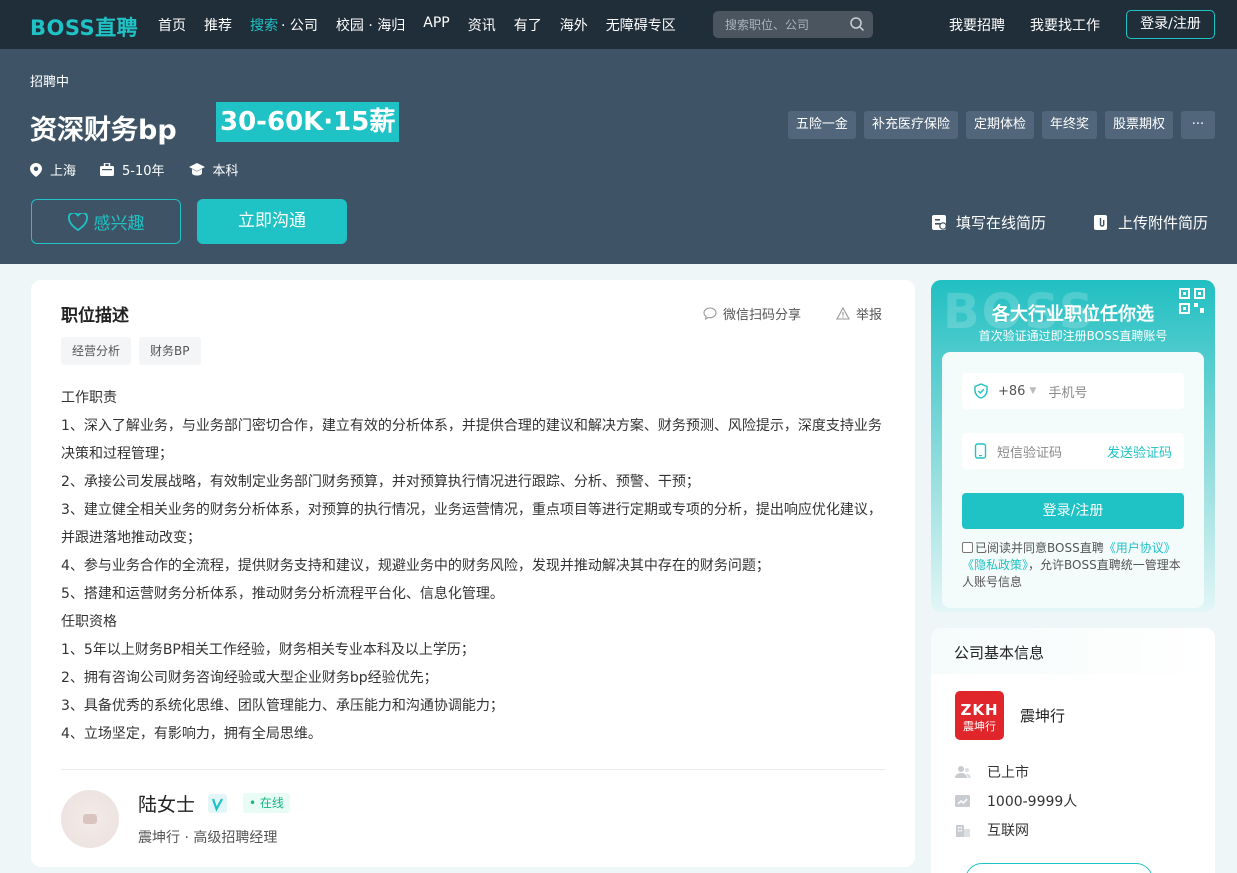 The width and height of the screenshot is (1237, 873). What do you see at coordinates (981, 391) in the screenshot?
I see `shield-icon` at bounding box center [981, 391].